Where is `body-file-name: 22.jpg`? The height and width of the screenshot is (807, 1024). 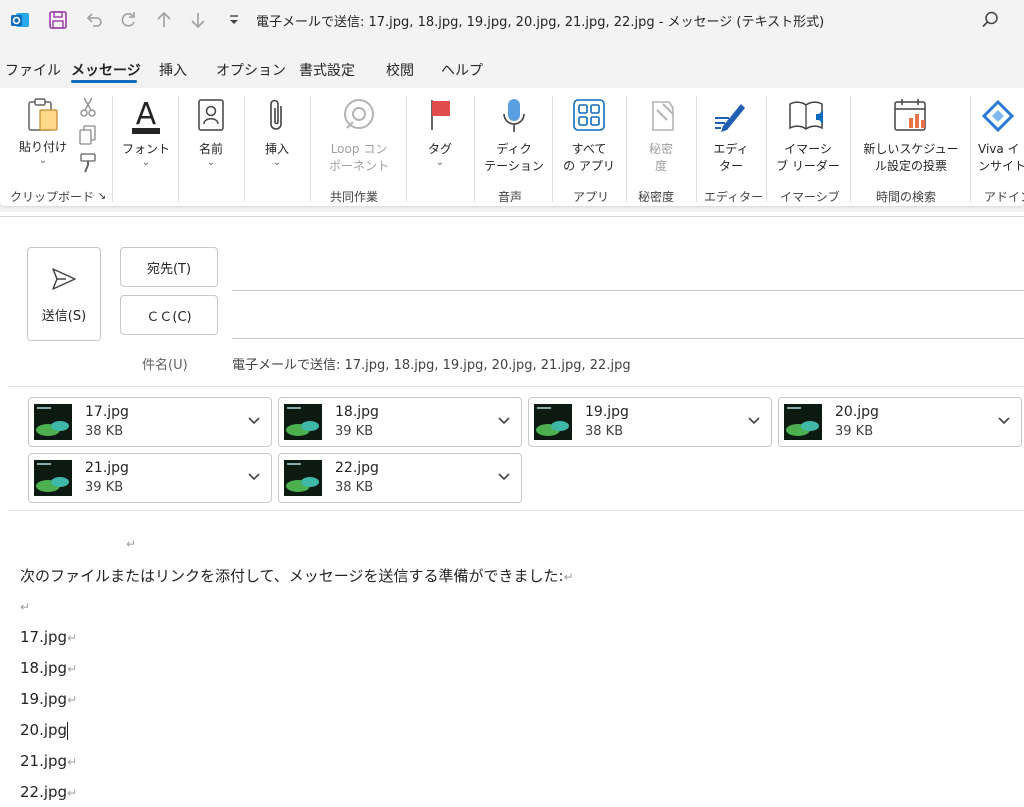 body-file-name: 22.jpg is located at coordinates (44, 792).